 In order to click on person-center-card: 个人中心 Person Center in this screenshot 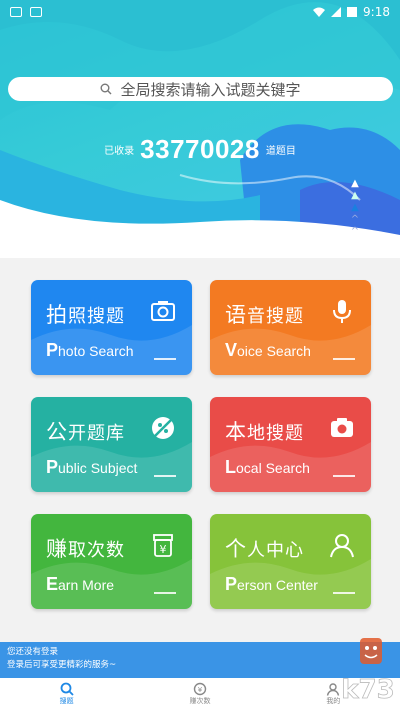, I will do `click(290, 561)`.